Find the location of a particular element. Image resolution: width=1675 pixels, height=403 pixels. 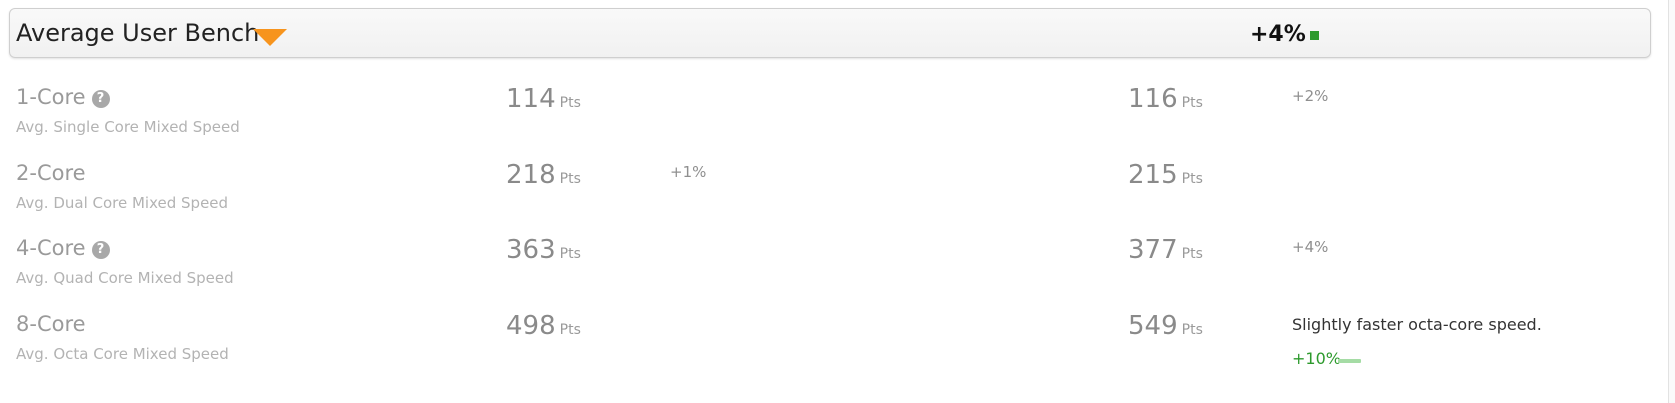

core-sub-label: Avg. Single Core Mixed Speed is located at coordinates (128, 127).